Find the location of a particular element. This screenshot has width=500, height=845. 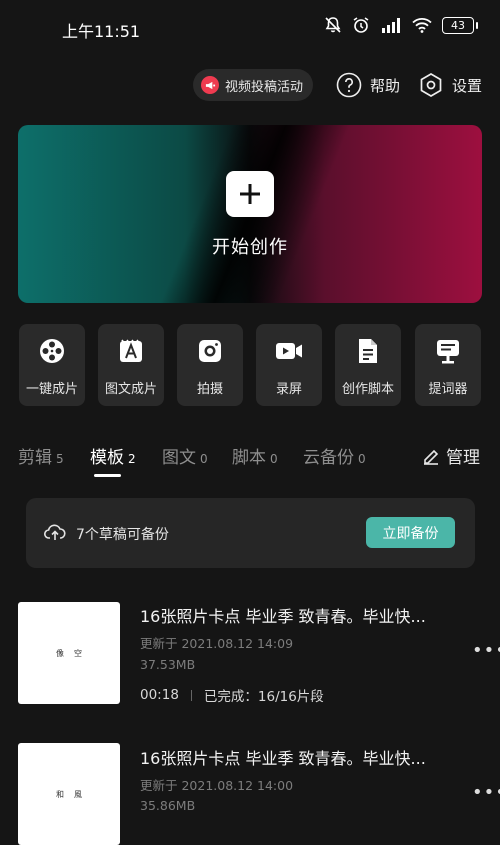

tab-image-text: 图文 0 is located at coordinates (185, 455).